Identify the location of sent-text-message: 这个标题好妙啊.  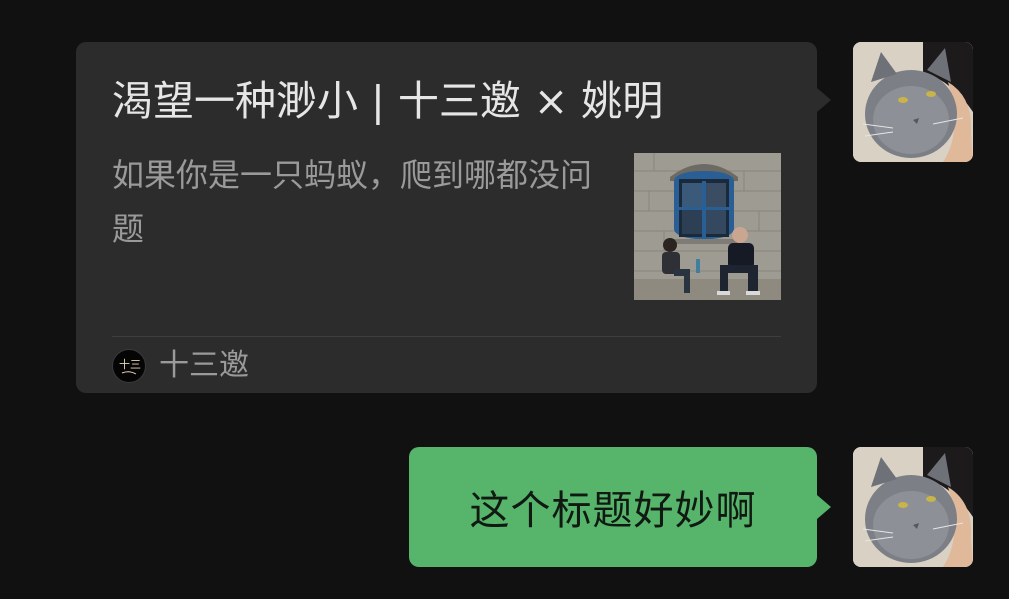
(613, 507).